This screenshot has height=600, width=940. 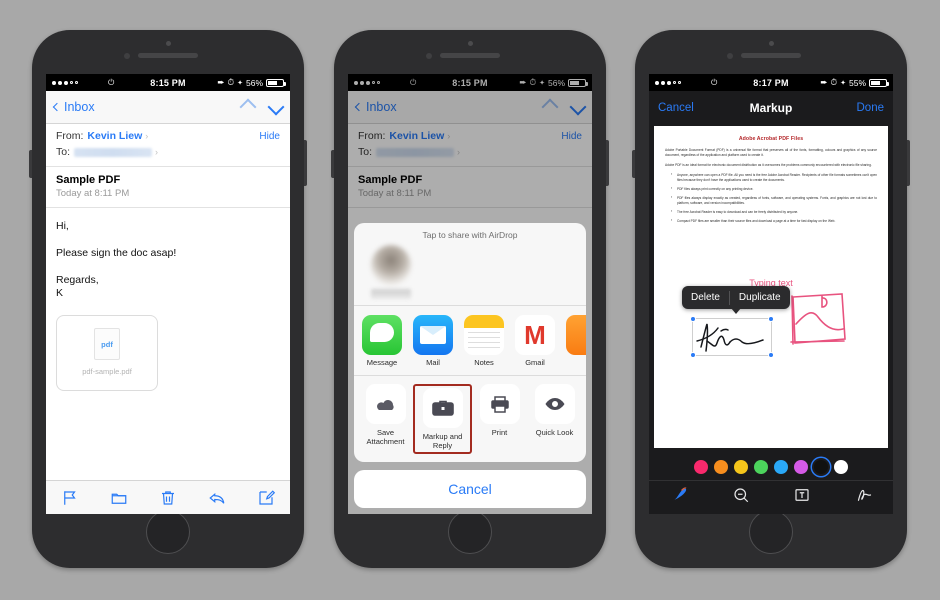 I want to click on share-app-more, so click(x=575, y=341).